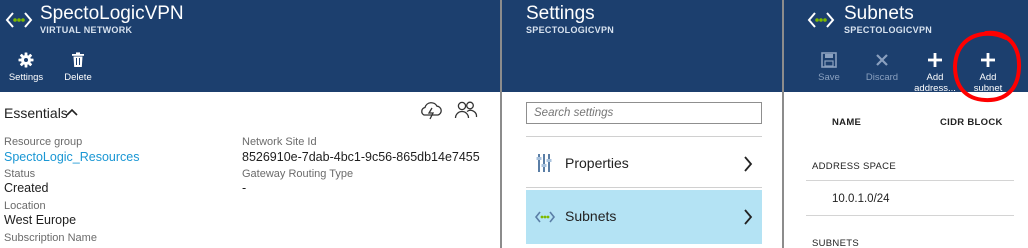 The height and width of the screenshot is (248, 1028). Describe the element at coordinates (26, 188) in the screenshot. I see `status-value: Created` at that location.